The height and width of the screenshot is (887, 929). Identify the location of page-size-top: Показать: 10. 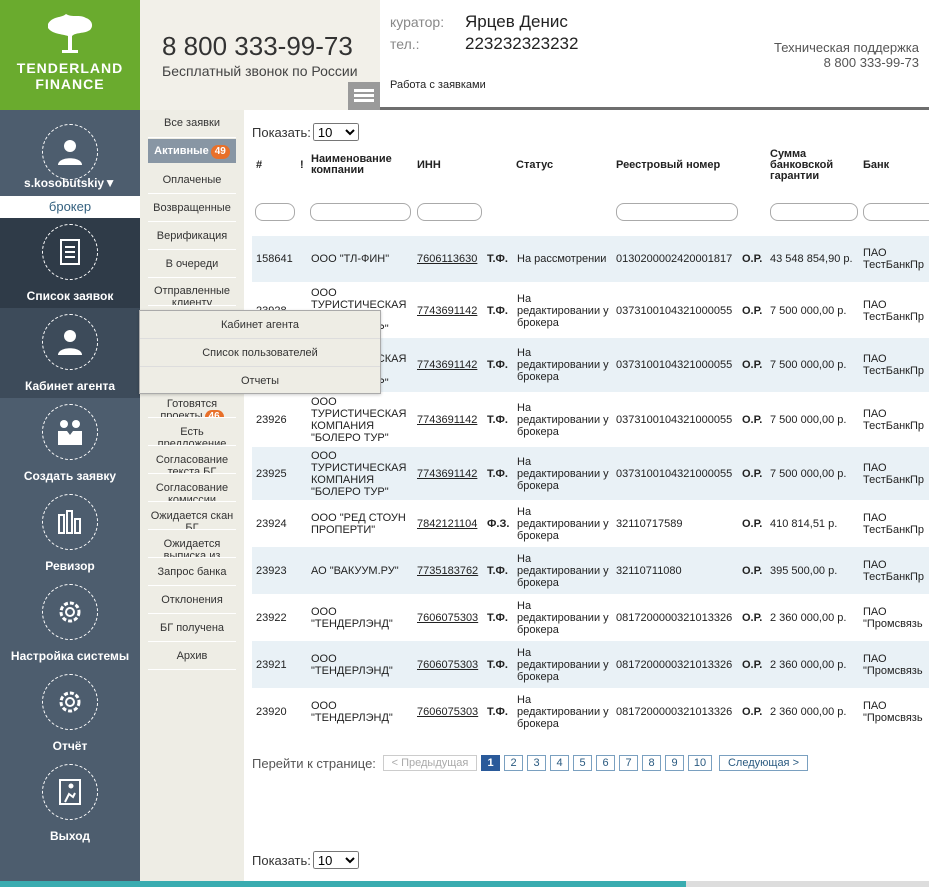
(305, 132).